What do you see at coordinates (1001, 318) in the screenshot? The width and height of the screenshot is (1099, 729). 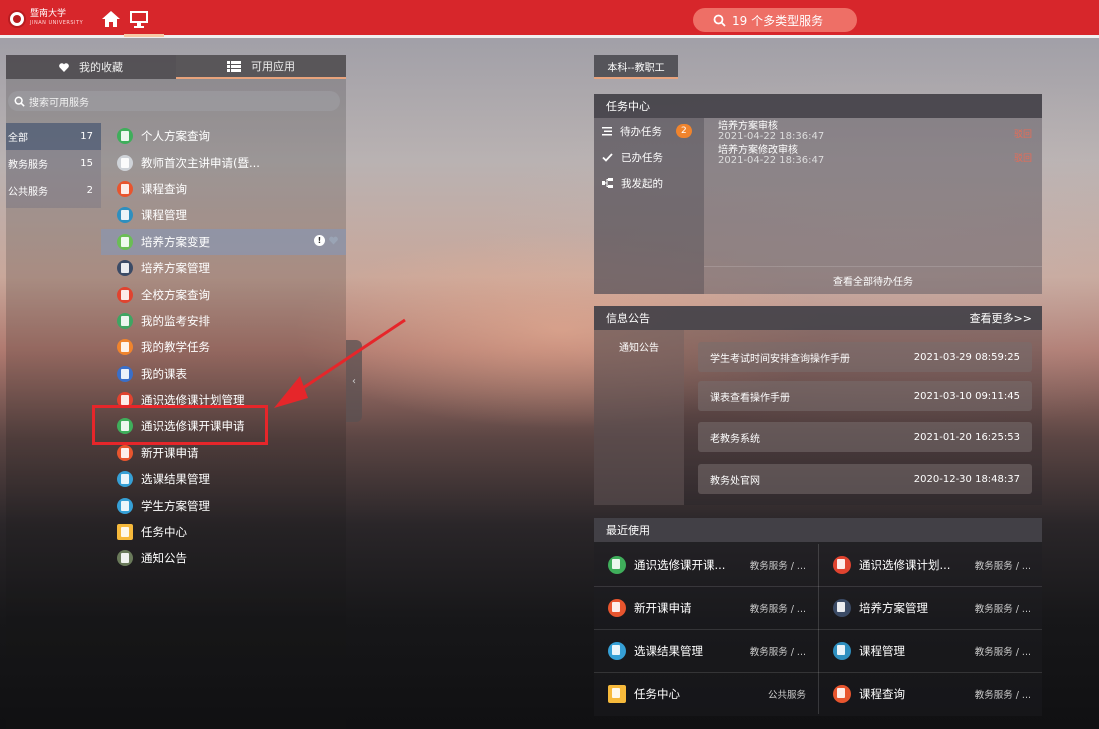 I see `view-more-link: 查看更多>>` at bounding box center [1001, 318].